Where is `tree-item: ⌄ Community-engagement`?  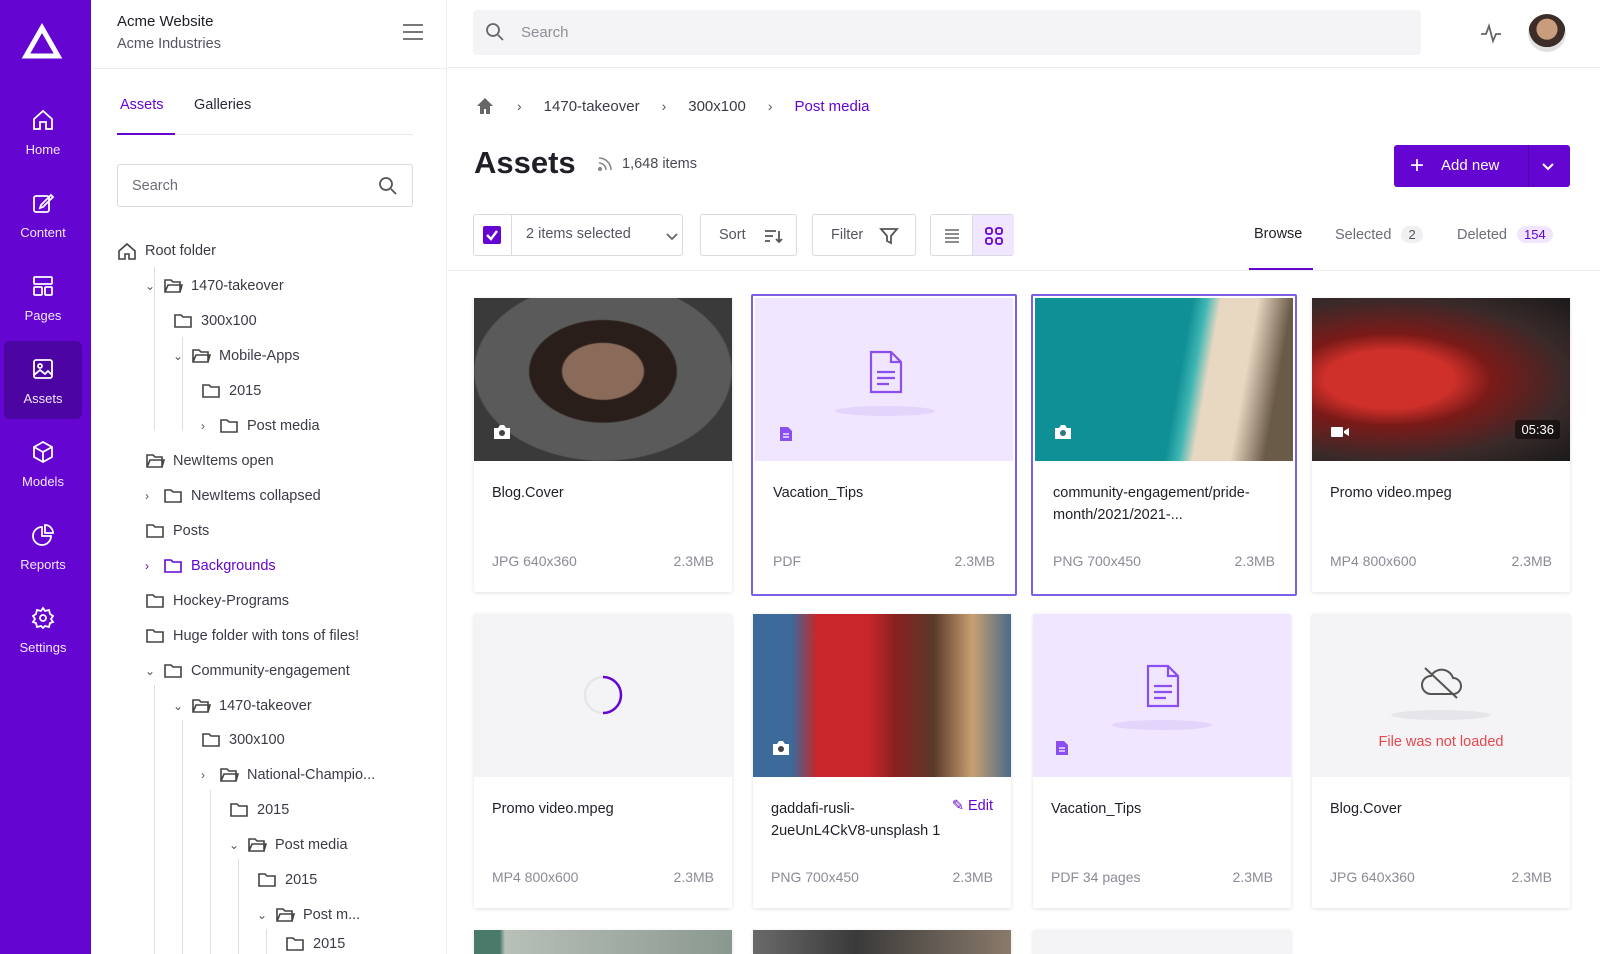 tree-item: ⌄ Community-engagement is located at coordinates (247, 671).